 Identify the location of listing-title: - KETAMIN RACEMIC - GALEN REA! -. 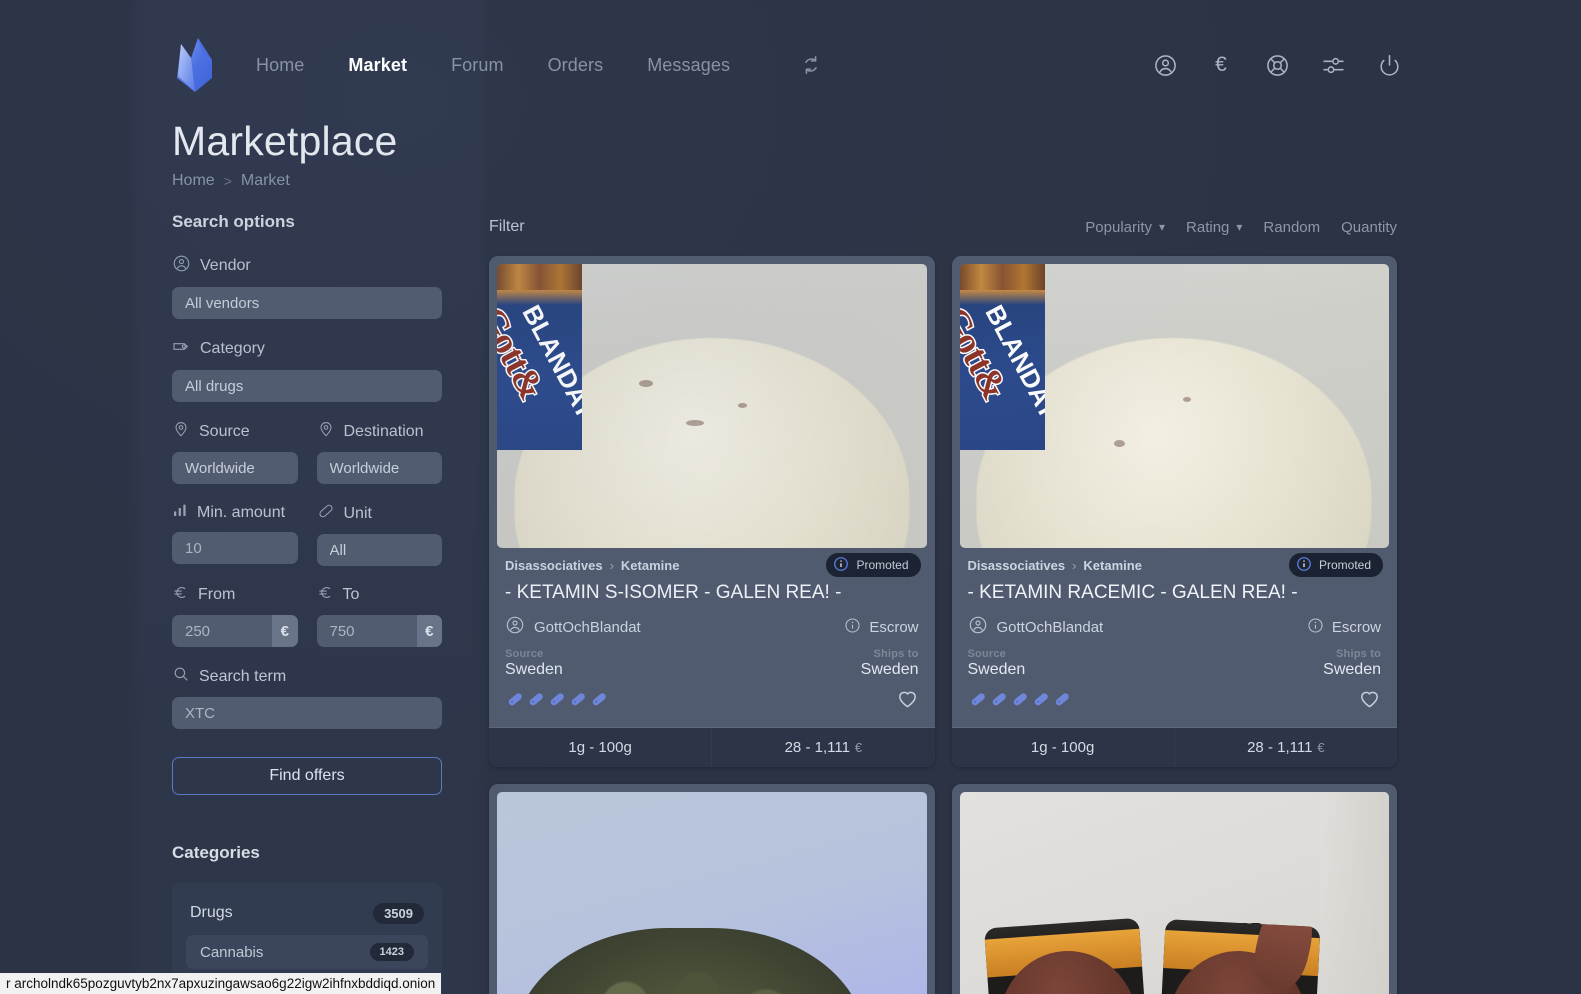
(1175, 593).